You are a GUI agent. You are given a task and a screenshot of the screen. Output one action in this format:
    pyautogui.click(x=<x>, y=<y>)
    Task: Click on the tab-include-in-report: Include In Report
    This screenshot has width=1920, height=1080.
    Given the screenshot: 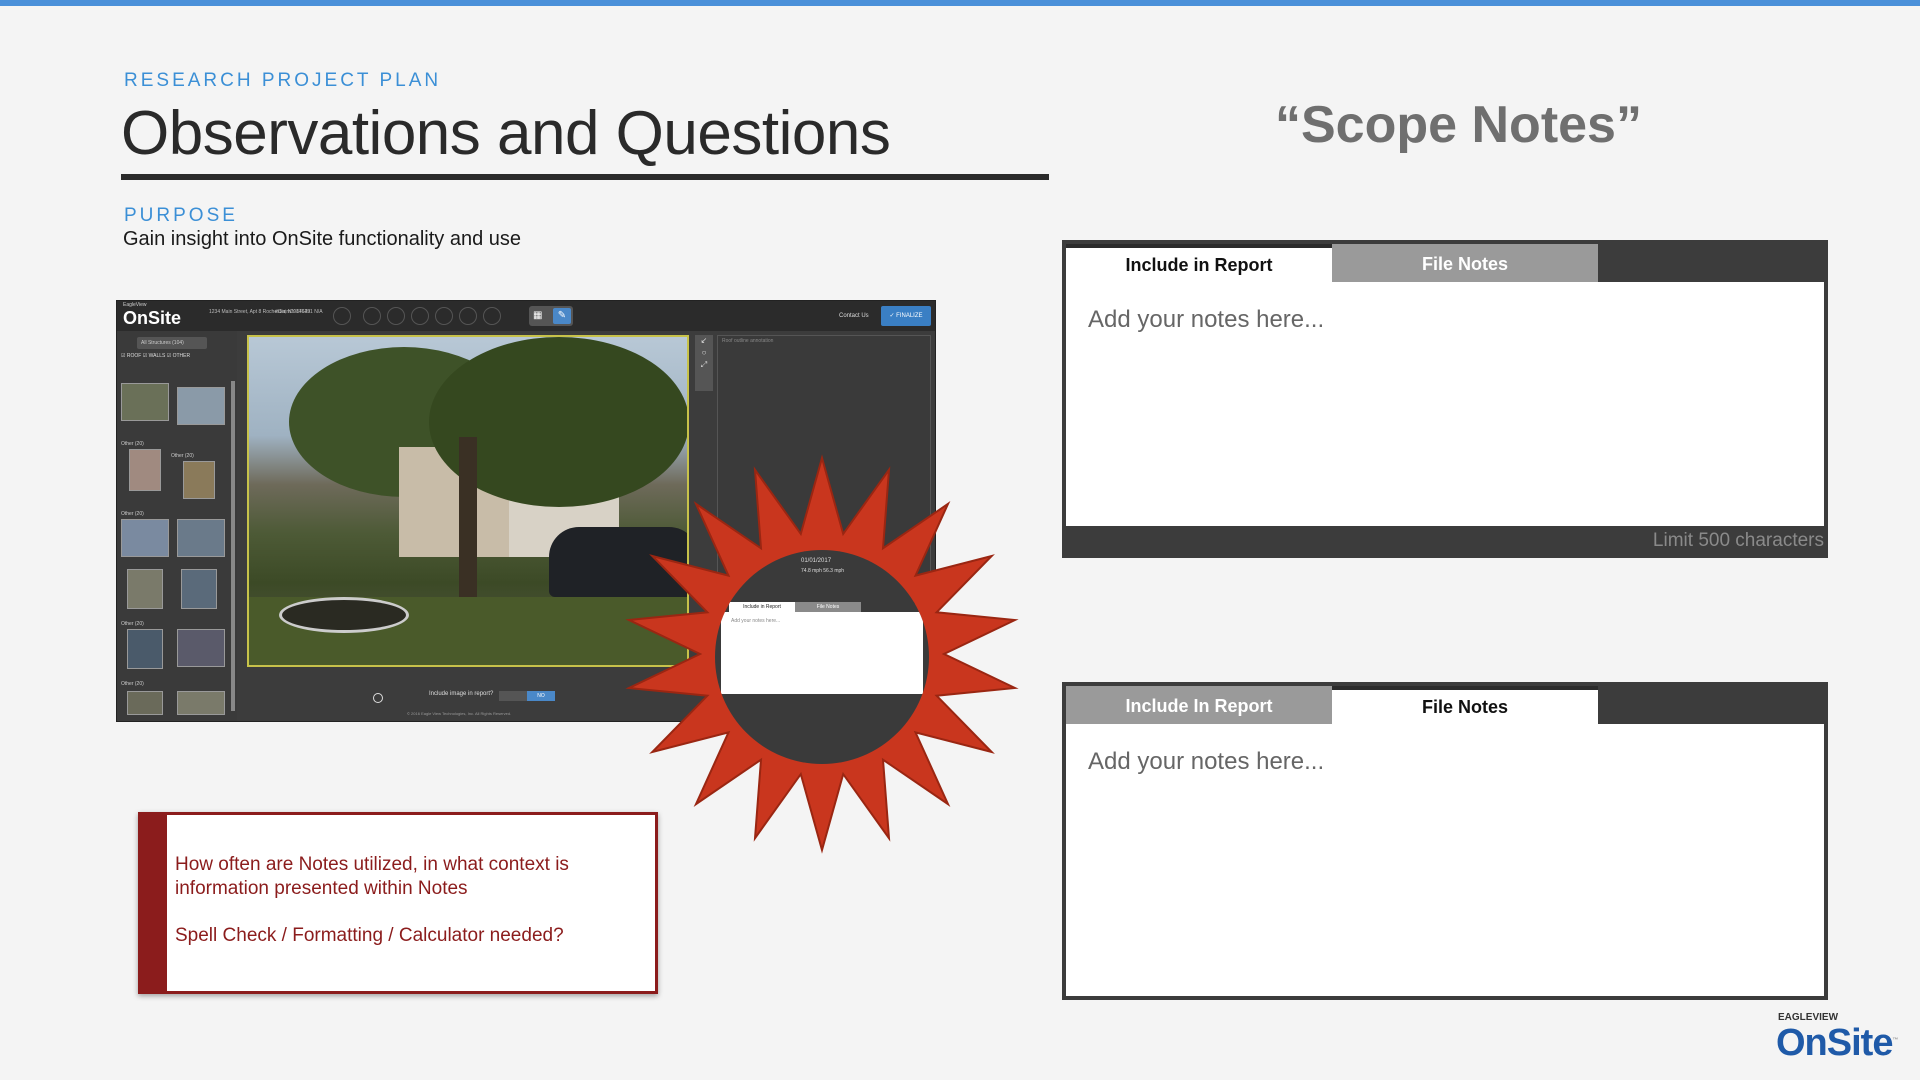 What is the action you would take?
    pyautogui.click(x=1199, y=706)
    